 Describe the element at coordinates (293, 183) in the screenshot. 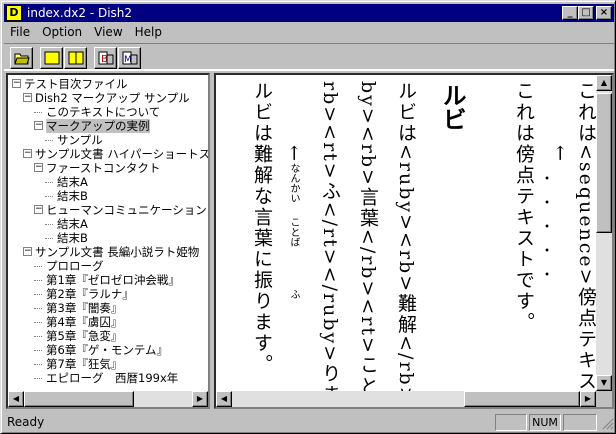

I see `ruby-annotation-1: なんかい` at that location.